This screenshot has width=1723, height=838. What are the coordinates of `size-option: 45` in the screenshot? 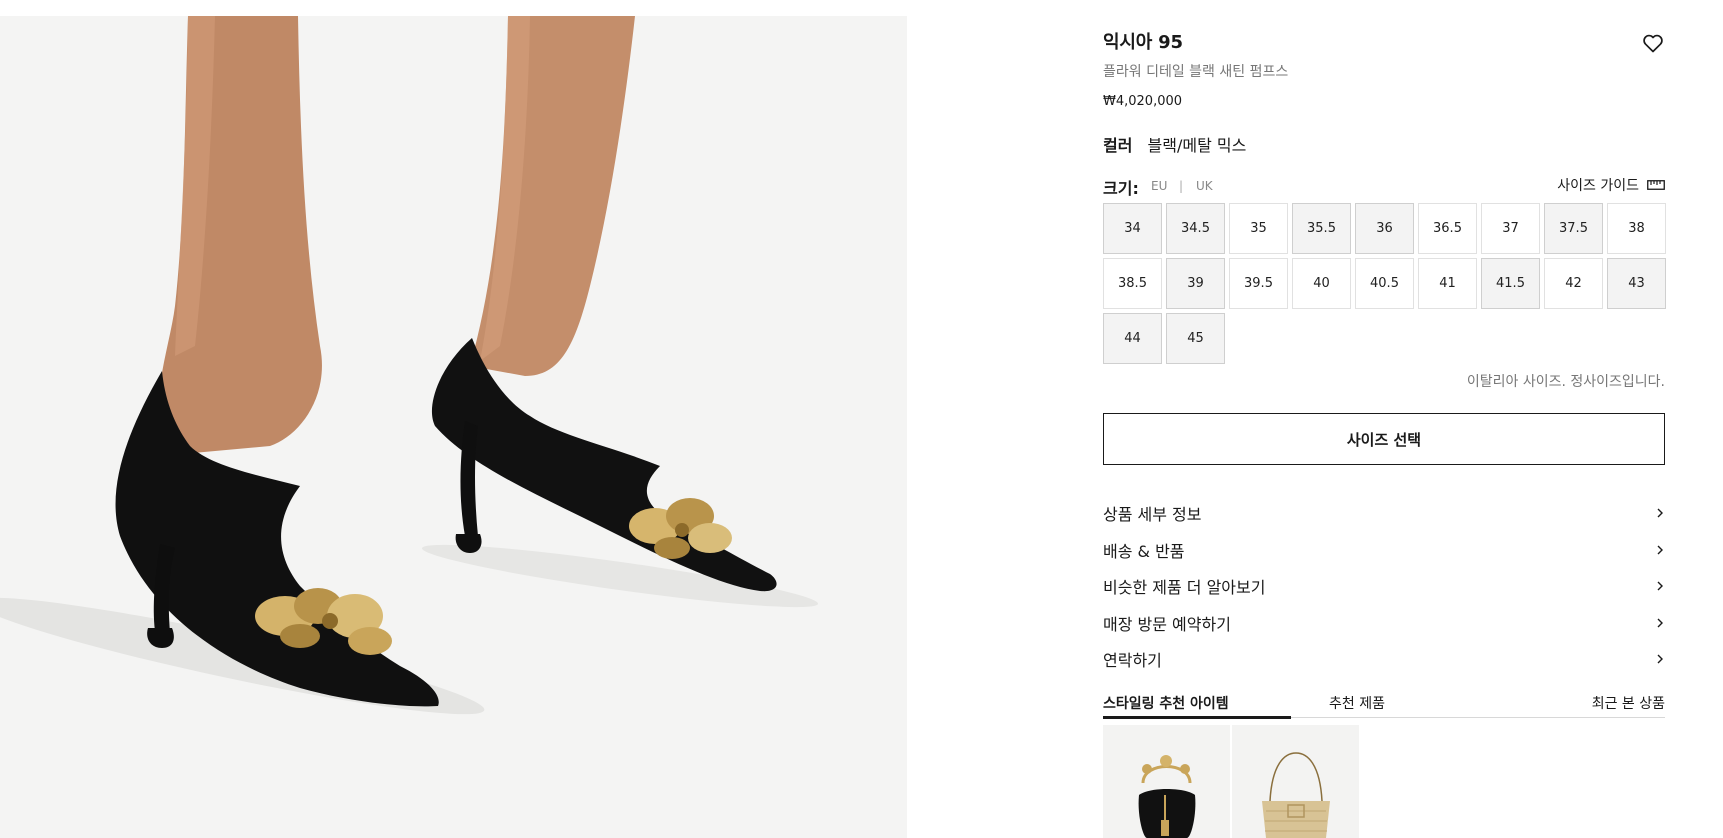 It's located at (1195, 338).